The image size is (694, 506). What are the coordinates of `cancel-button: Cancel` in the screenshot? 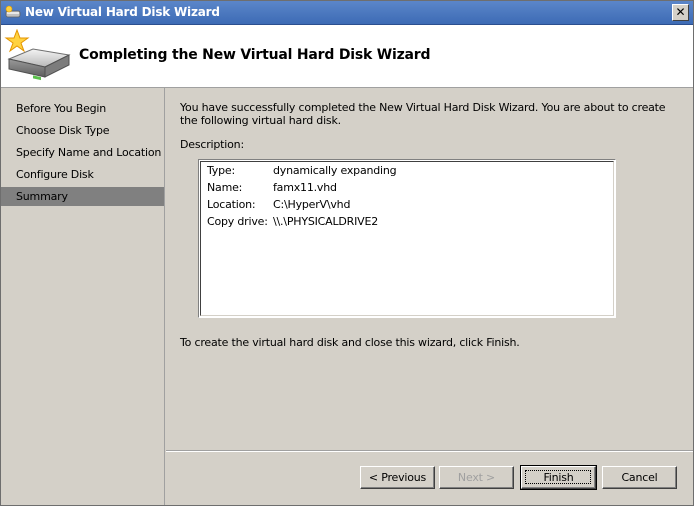 It's located at (639, 477).